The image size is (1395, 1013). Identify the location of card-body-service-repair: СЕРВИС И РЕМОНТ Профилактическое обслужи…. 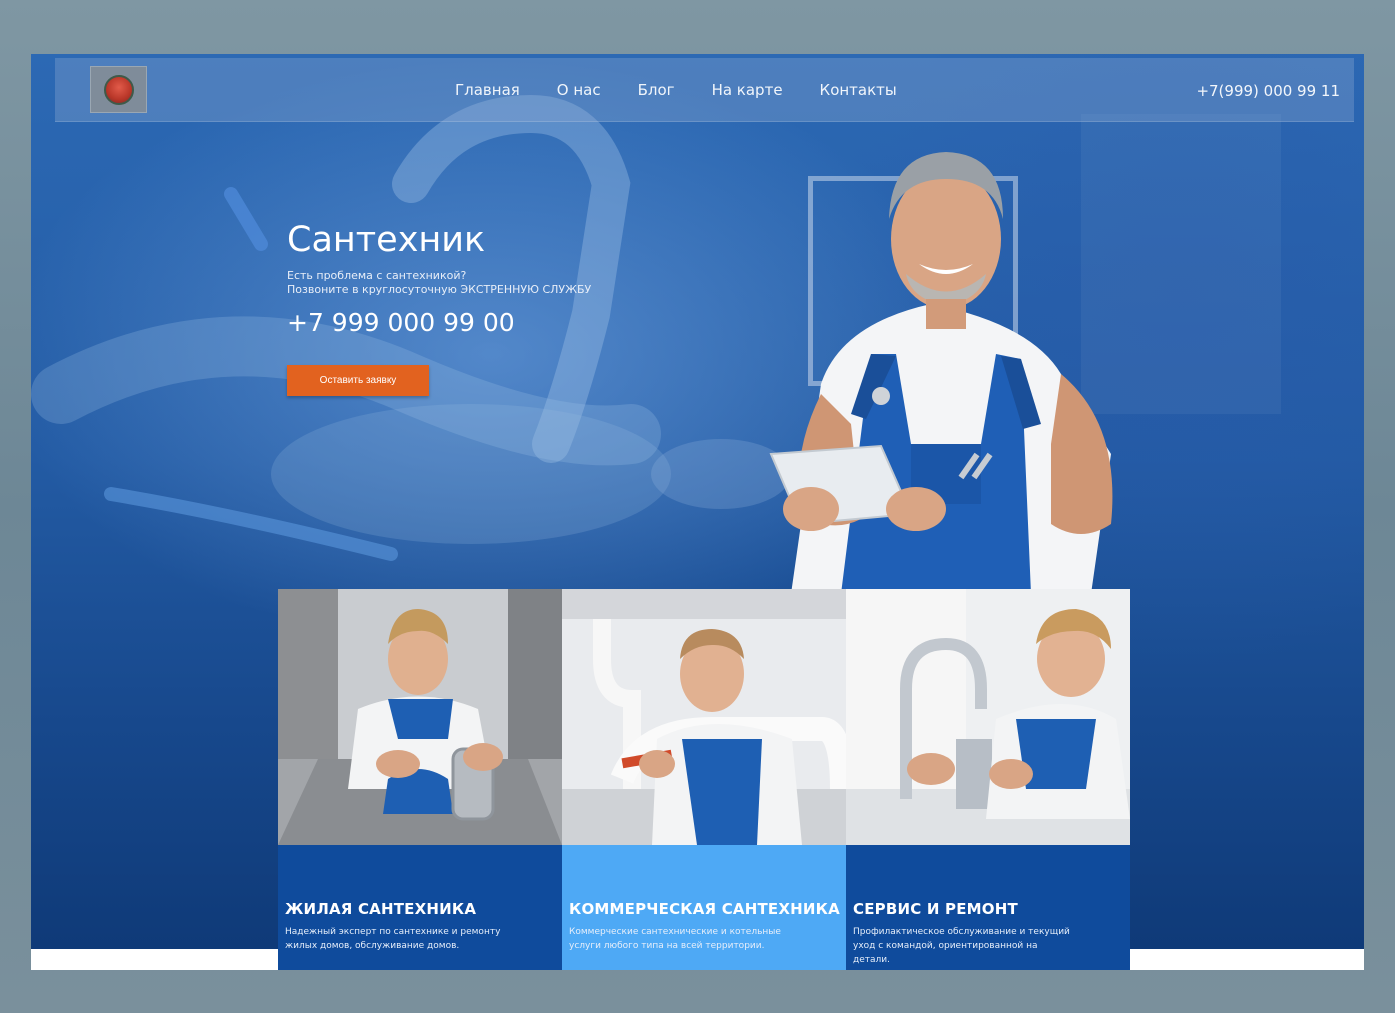
(988, 907).